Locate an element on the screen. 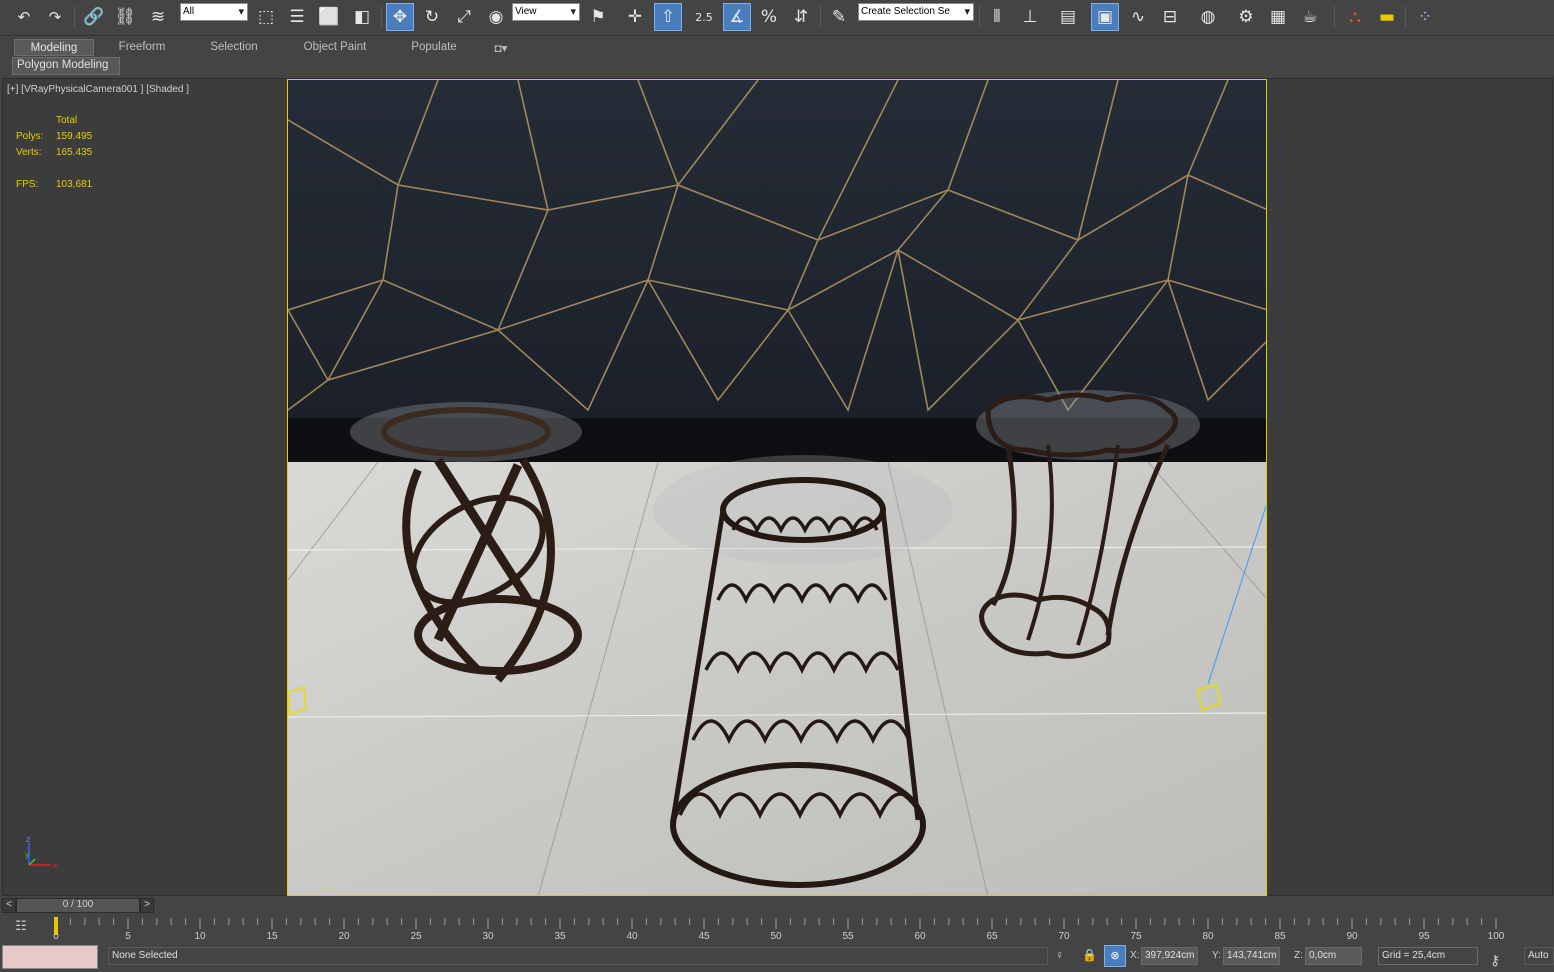 This screenshot has height=972, width=1554. time-slider-thumb: 0 / 100 is located at coordinates (78, 905).